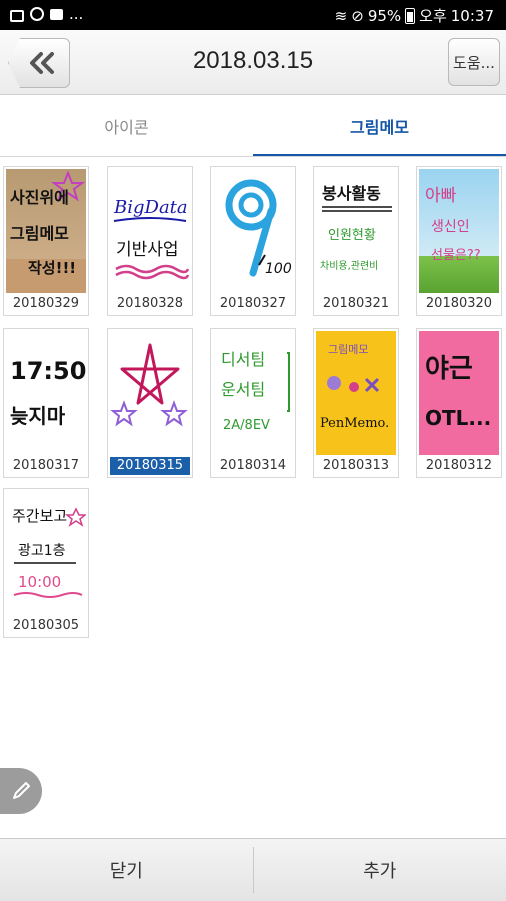 The height and width of the screenshot is (901, 506). I want to click on memo-tile: 아빠 생신인 선물은?? 20180320, so click(459, 241).